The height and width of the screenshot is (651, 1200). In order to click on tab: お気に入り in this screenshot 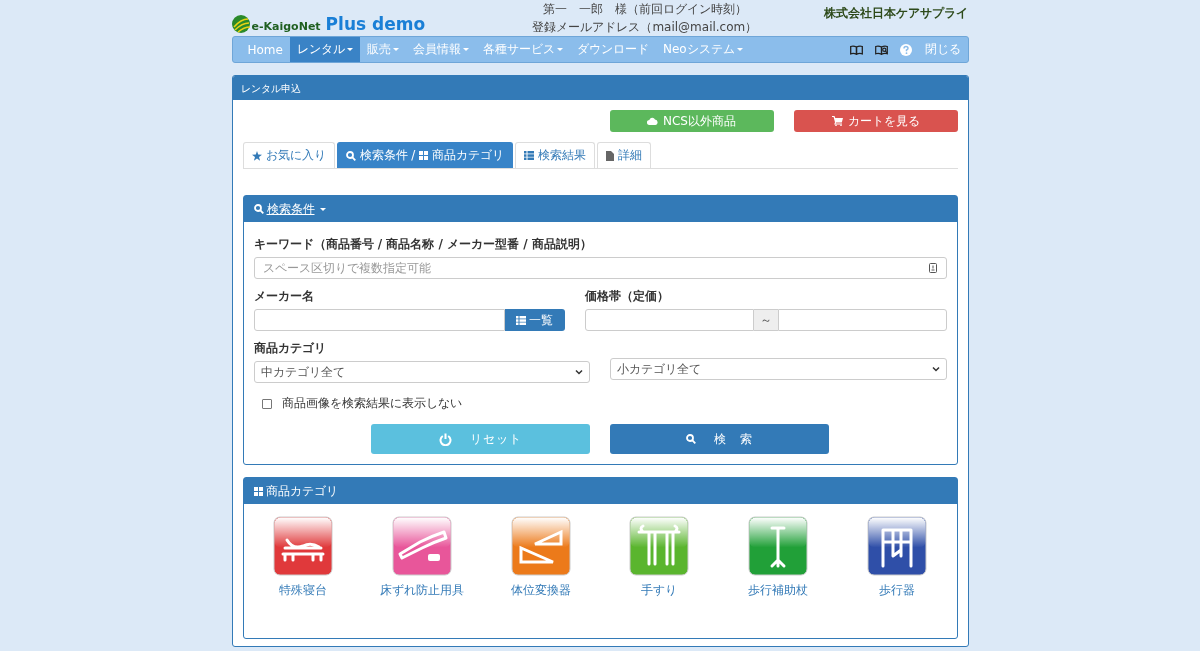, I will do `click(288, 155)`.